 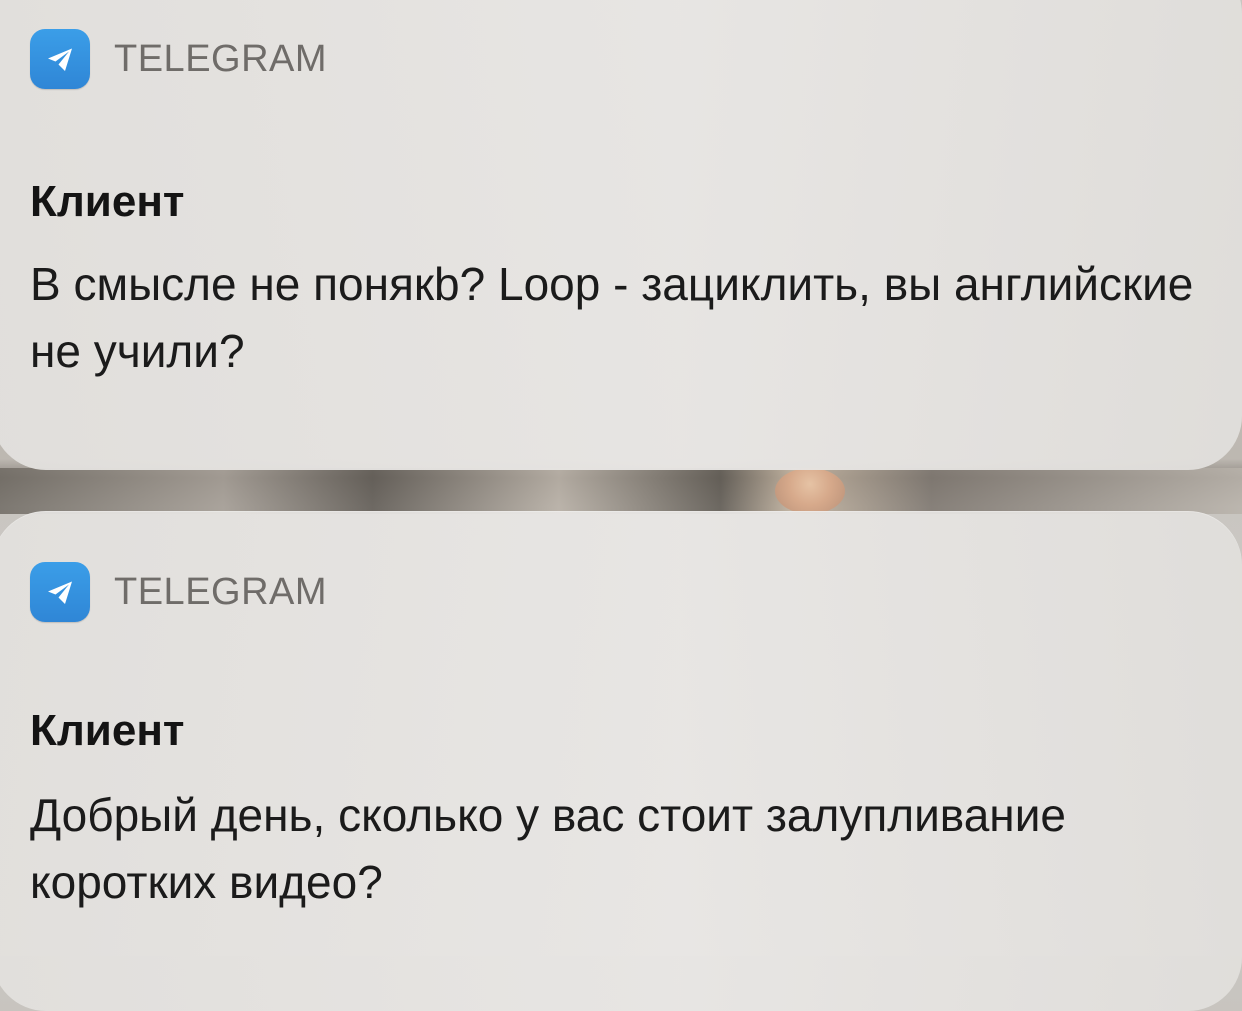 I want to click on background-blur-object, so click(x=810, y=491).